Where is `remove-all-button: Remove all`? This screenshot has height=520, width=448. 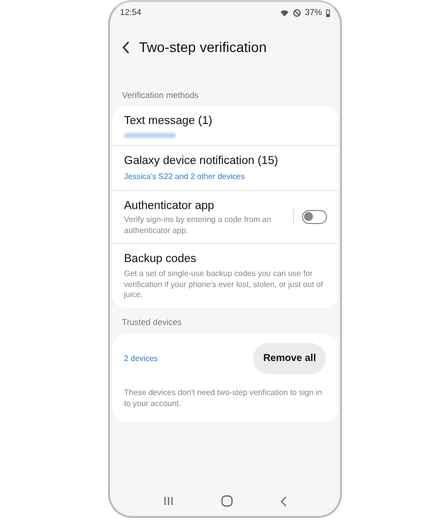 remove-all-button: Remove all is located at coordinates (289, 358).